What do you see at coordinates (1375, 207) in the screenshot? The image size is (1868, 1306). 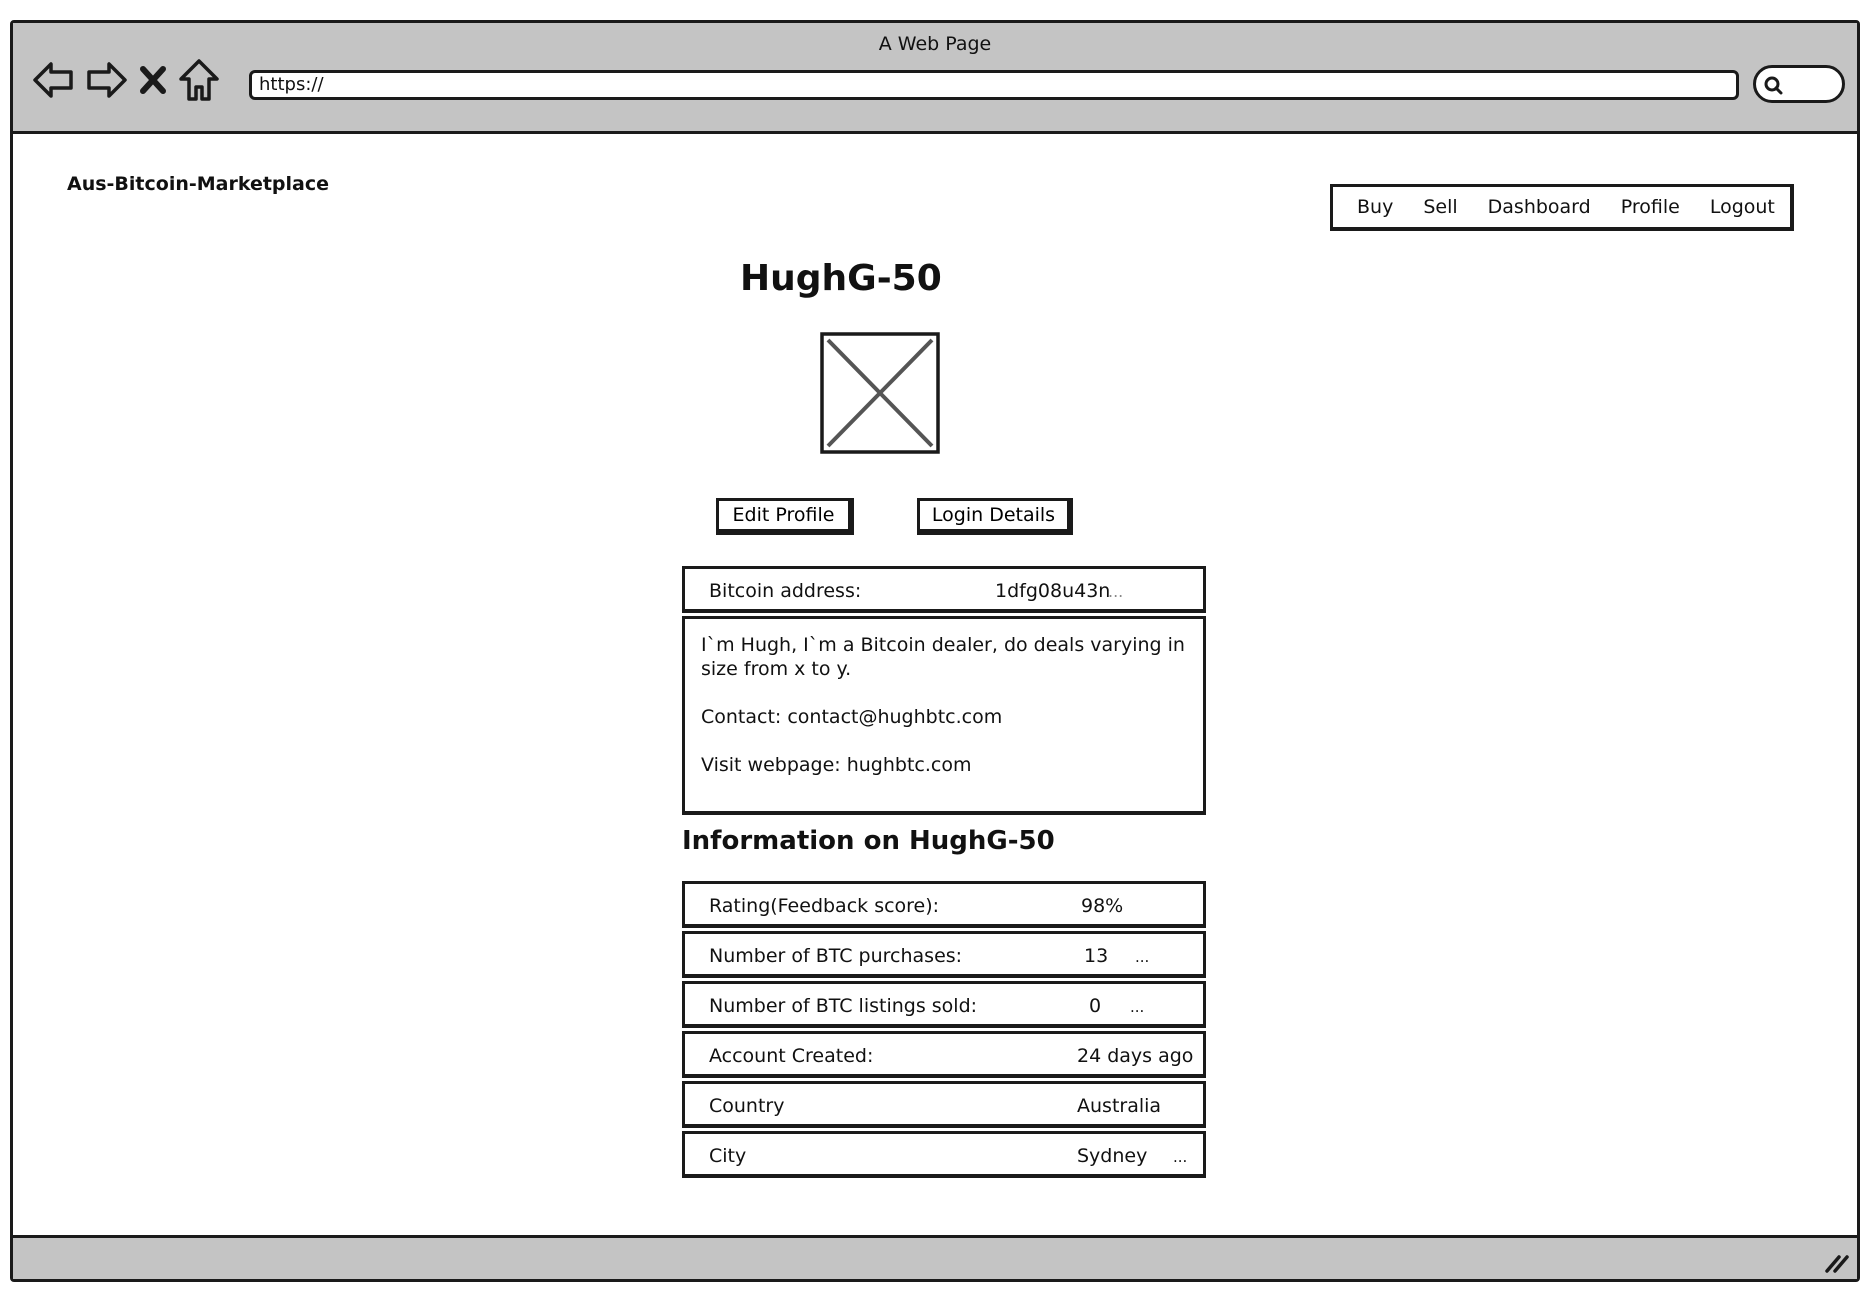 I see `nav-item-buy: Buy` at bounding box center [1375, 207].